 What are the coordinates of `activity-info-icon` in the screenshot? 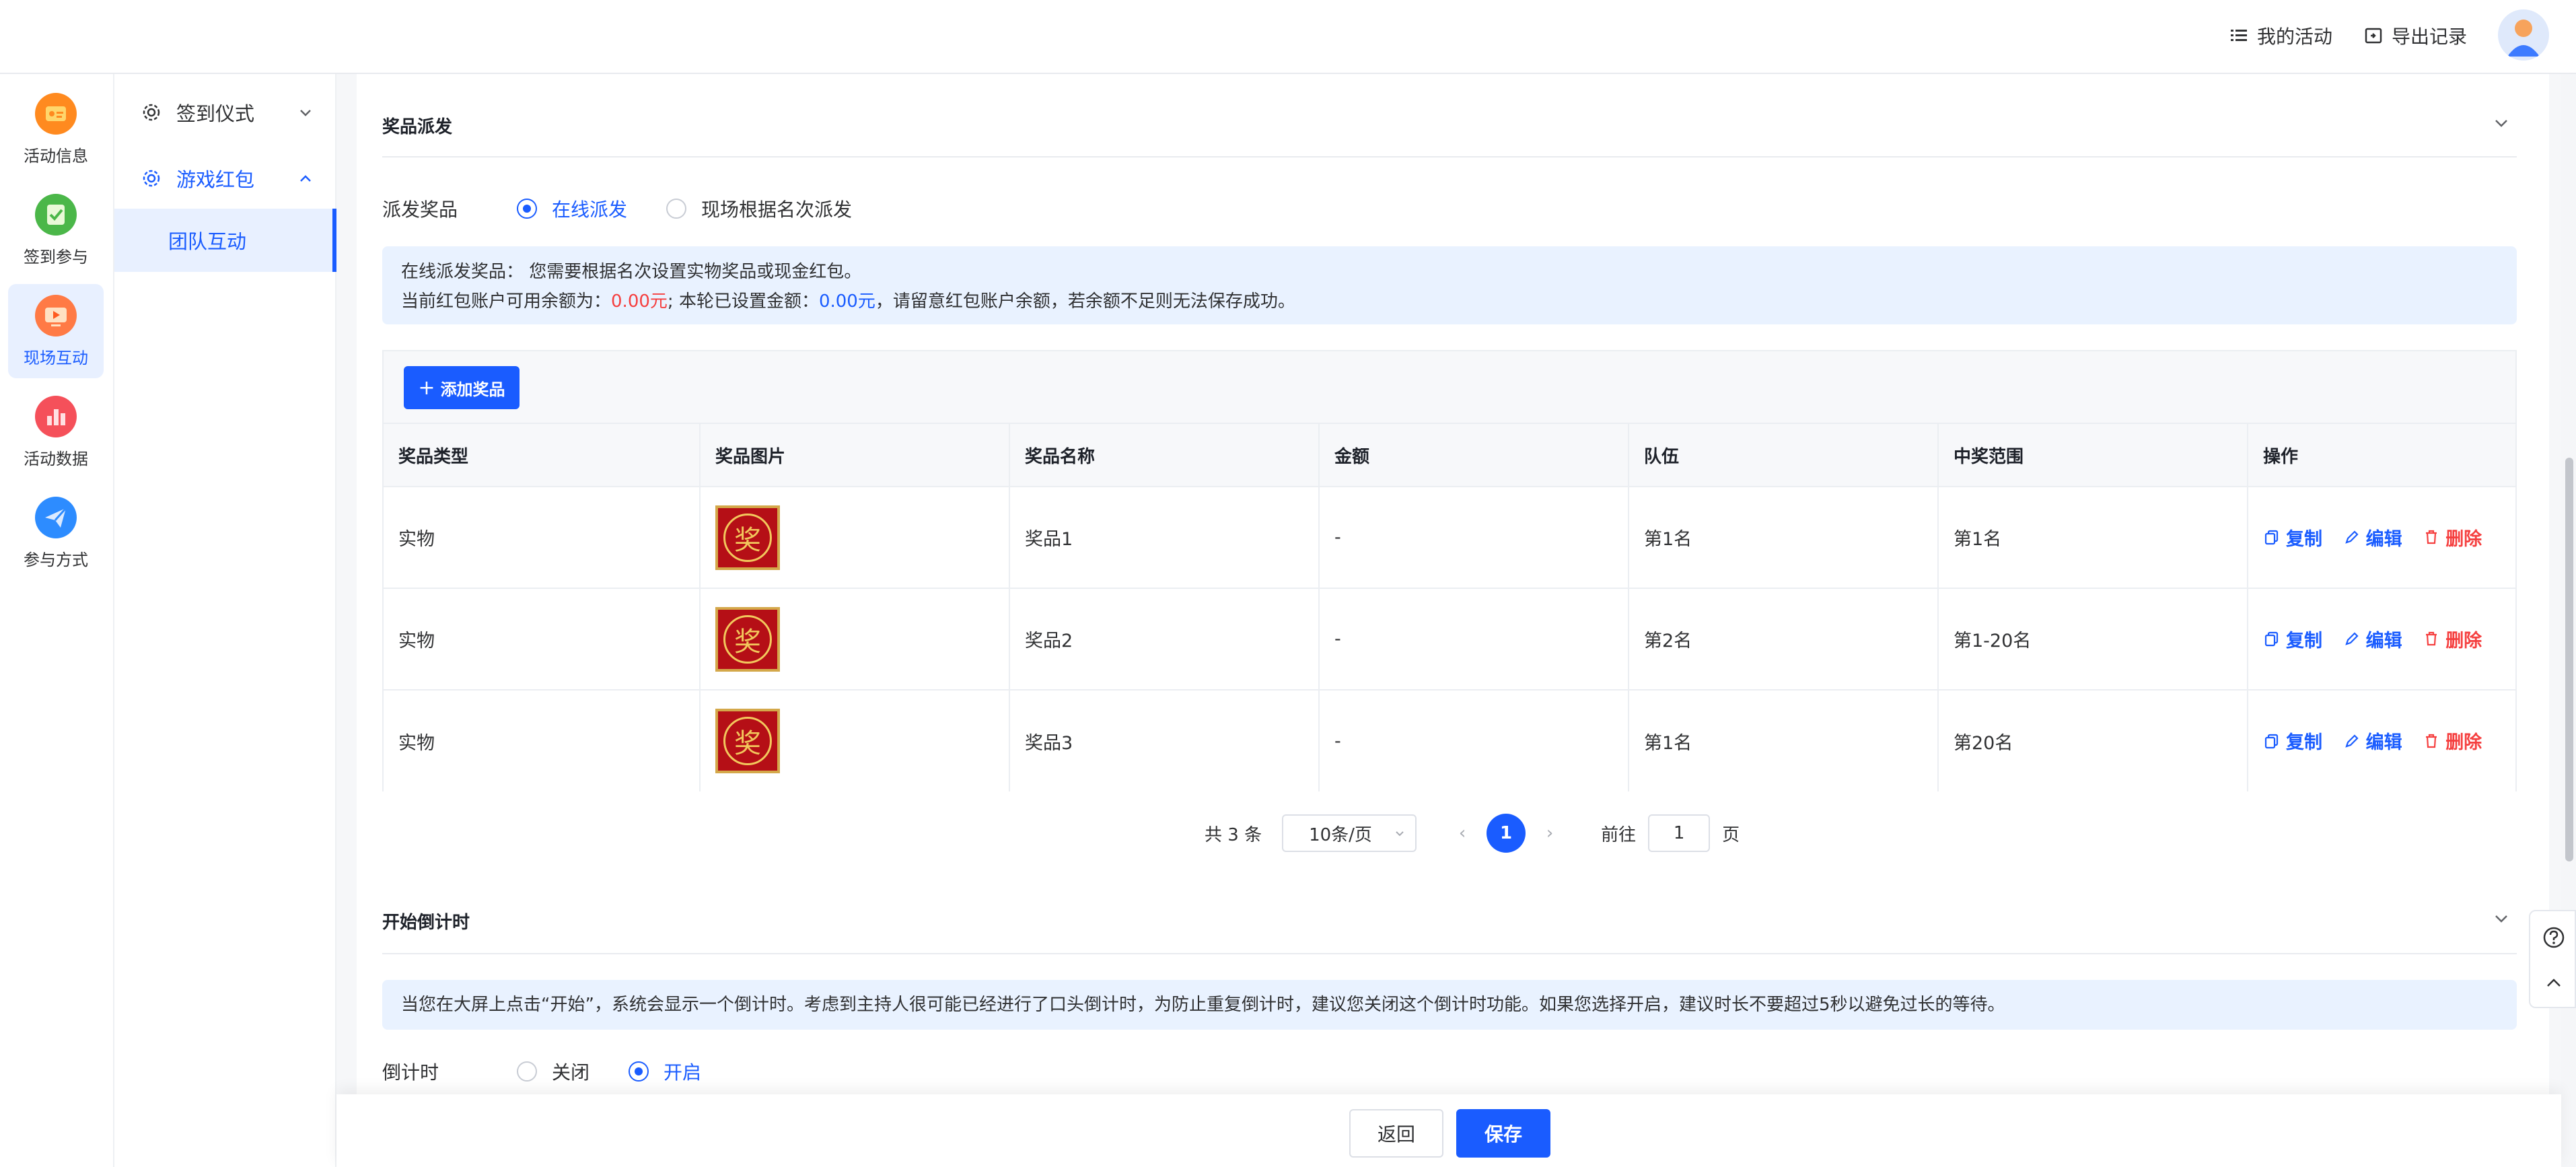 It's located at (56, 114).